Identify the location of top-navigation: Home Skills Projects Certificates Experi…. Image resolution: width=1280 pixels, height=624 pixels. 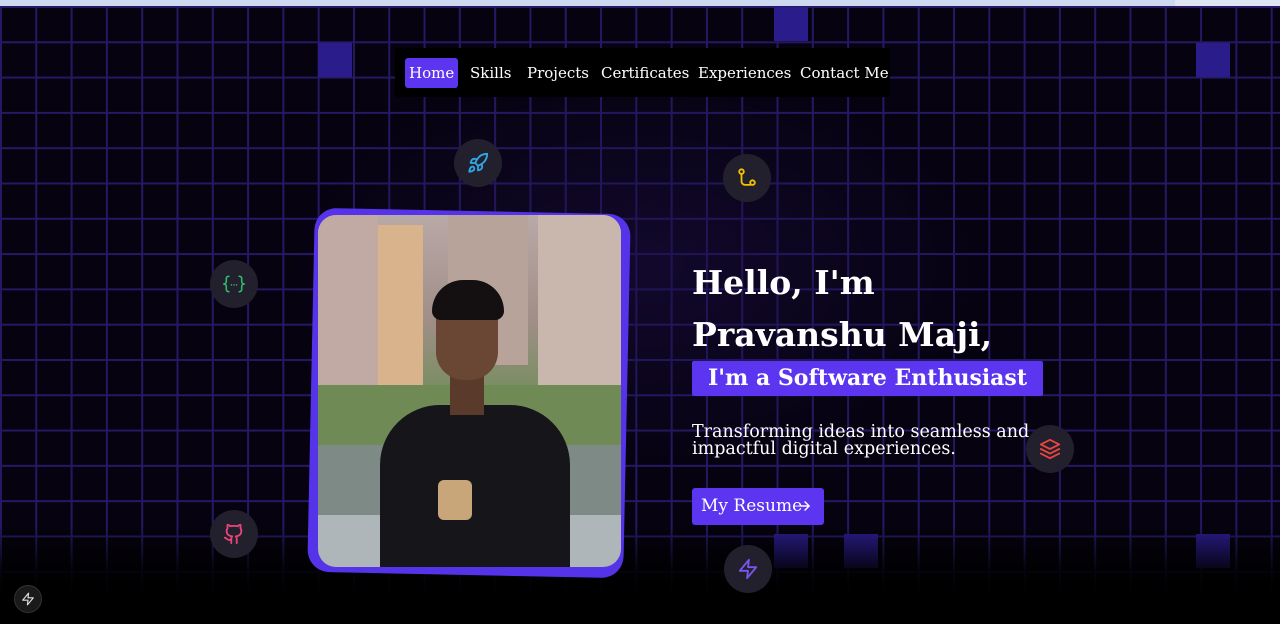
(642, 72).